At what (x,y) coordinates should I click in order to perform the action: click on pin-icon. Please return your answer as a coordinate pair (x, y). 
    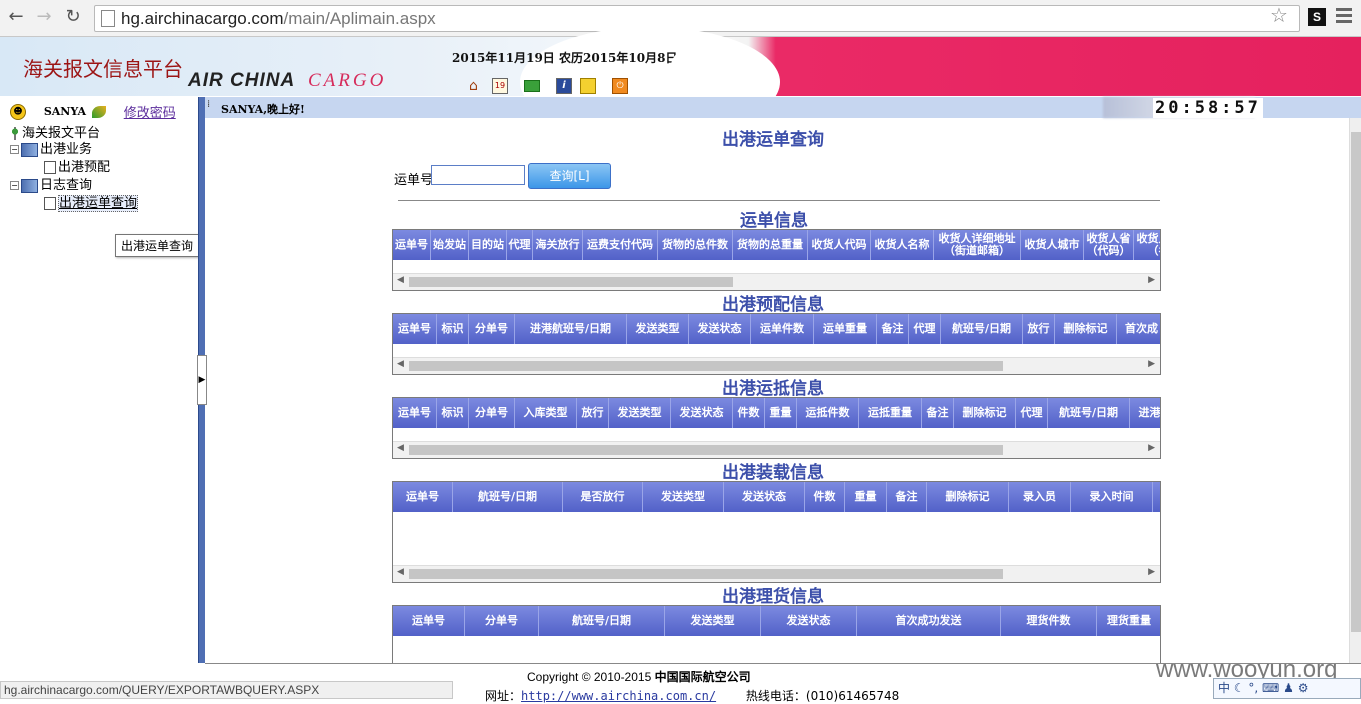
    Looking at the image, I should click on (15, 133).